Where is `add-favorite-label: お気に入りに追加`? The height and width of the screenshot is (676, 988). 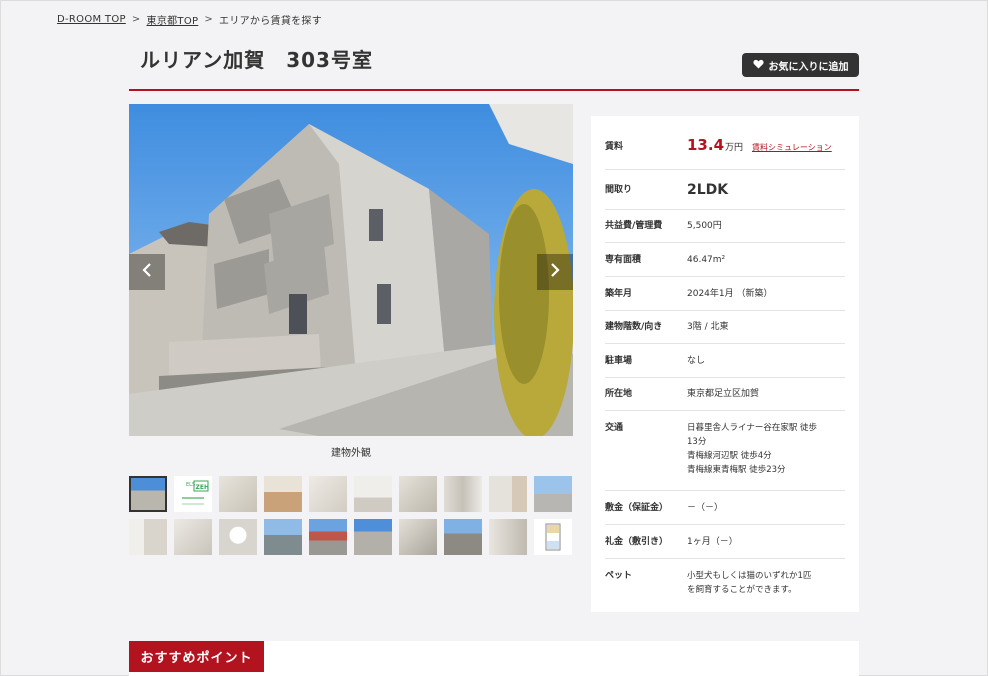
add-favorite-label: お気に入りに追加 is located at coordinates (808, 67).